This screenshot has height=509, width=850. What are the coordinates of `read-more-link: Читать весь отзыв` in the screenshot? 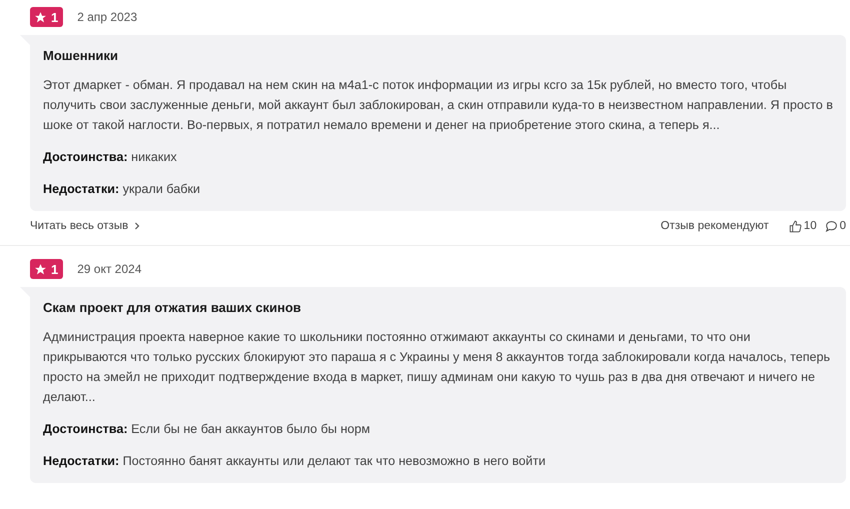 It's located at (85, 226).